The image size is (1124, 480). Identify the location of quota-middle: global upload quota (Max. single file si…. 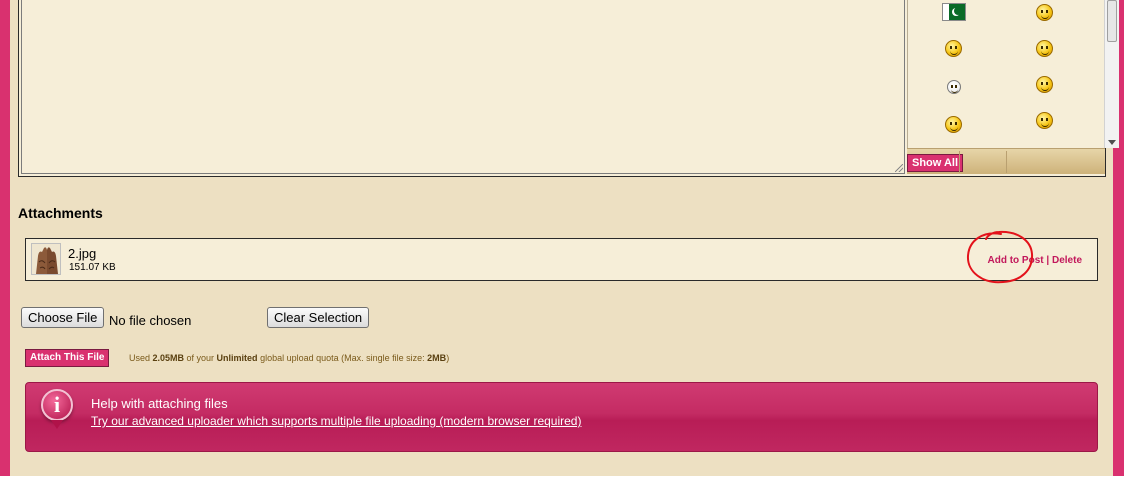
(342, 358).